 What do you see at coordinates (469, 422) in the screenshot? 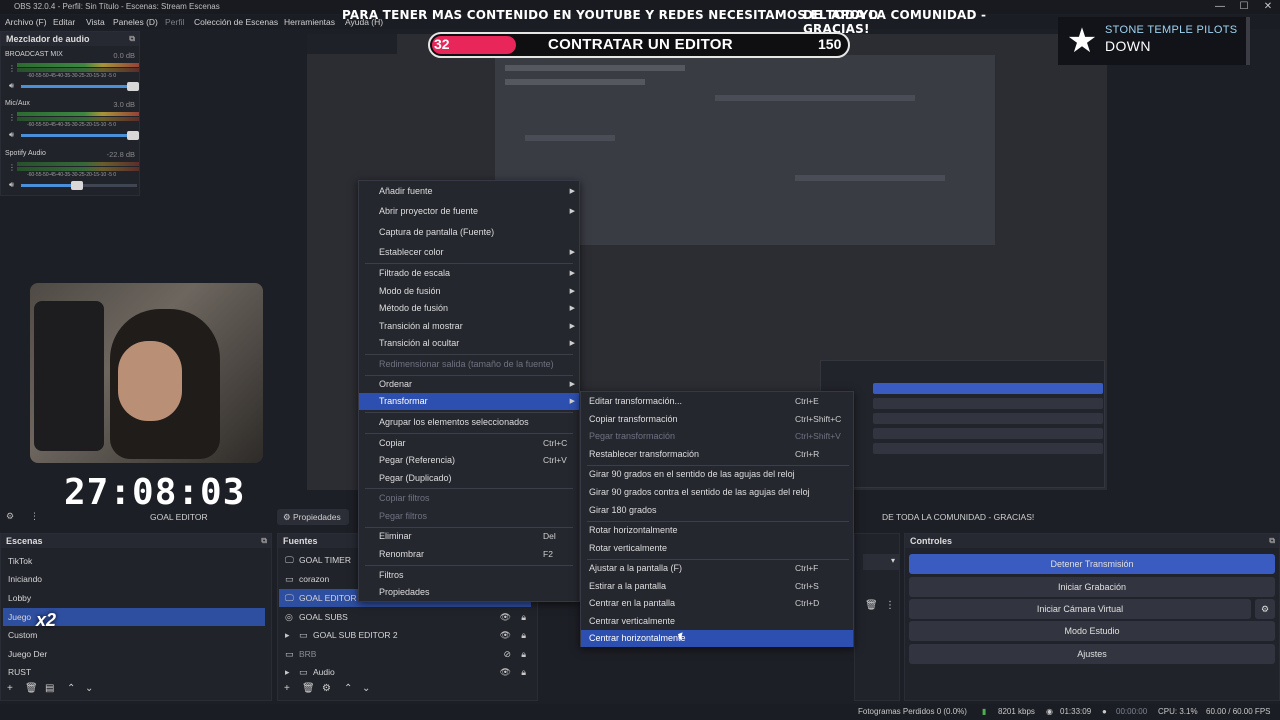
I see `menu-item-group-selected: Agrupar los elementos seleccionados` at bounding box center [469, 422].